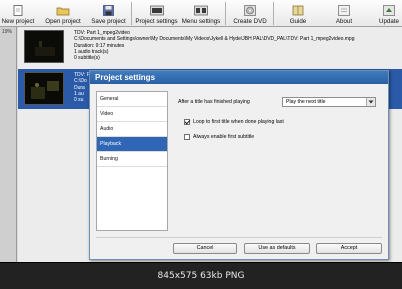  Describe the element at coordinates (125, 77) in the screenshot. I see `dialog-title: Project settings` at that location.